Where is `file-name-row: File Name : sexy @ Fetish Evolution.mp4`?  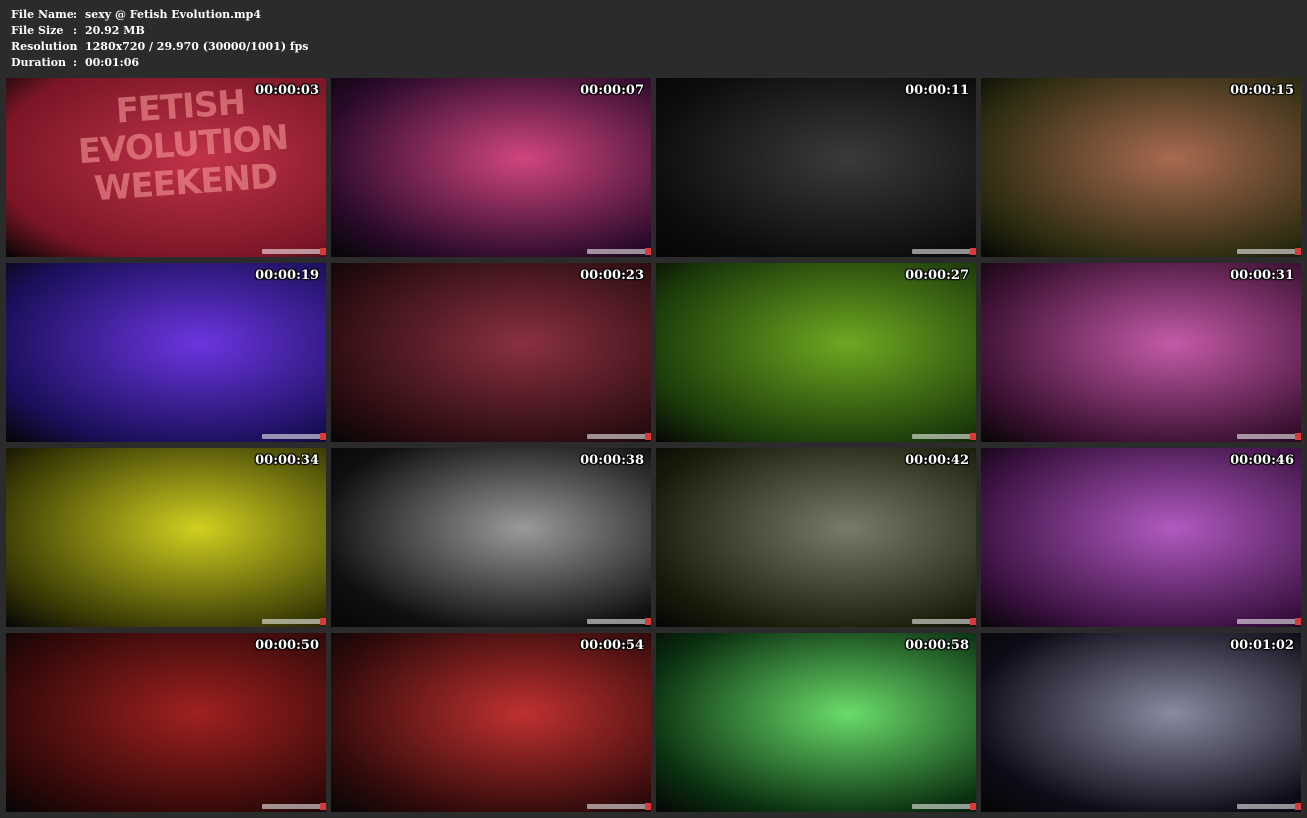
file-name-row: File Name : sexy @ Fetish Evolution.mp4 is located at coordinates (160, 15).